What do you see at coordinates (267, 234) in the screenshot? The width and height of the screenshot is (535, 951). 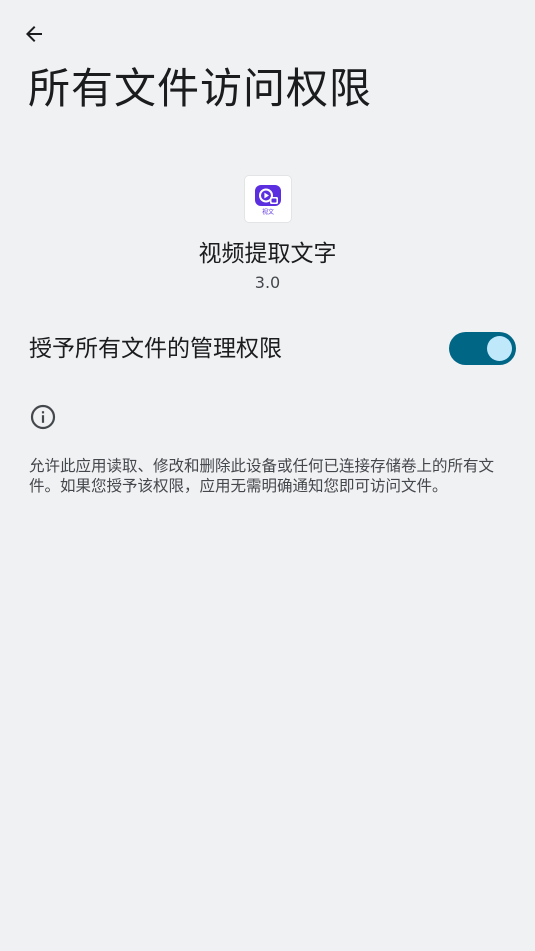 I see `app-info: 视文 视频提取文字 3.0` at bounding box center [267, 234].